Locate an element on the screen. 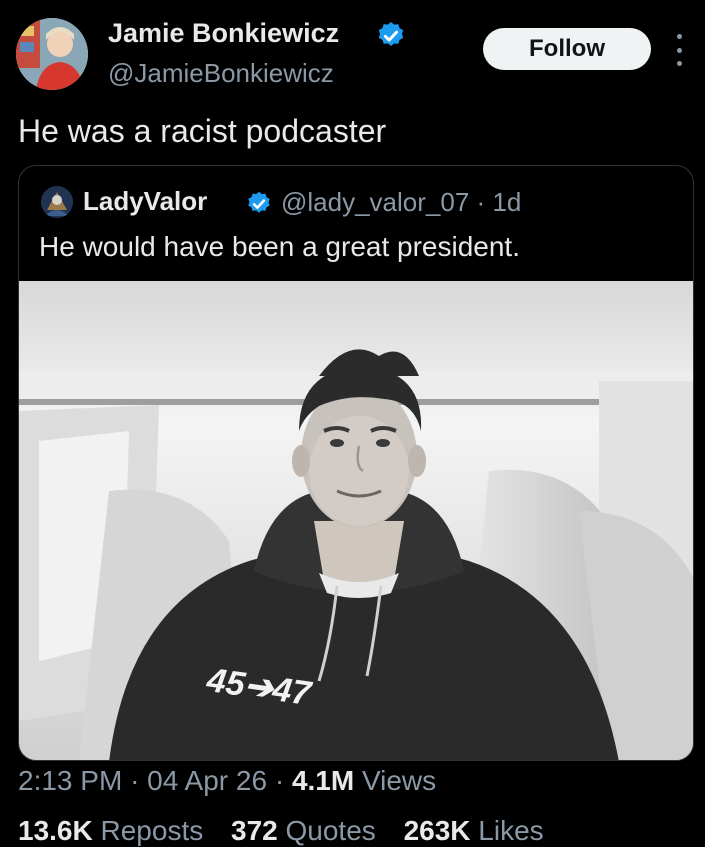 Image resolution: width=705 pixels, height=847 pixels. reposts-stat: 13.6K Reposts is located at coordinates (110, 830).